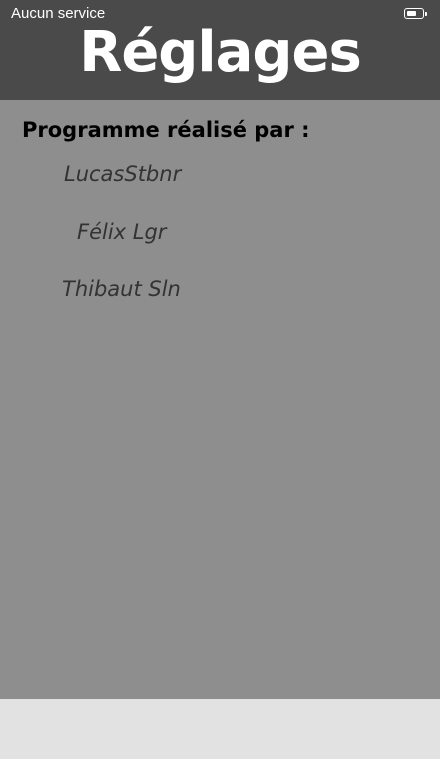 The height and width of the screenshot is (759, 440). Describe the element at coordinates (123, 174) in the screenshot. I see `credit-name: LucasStbnr` at that location.